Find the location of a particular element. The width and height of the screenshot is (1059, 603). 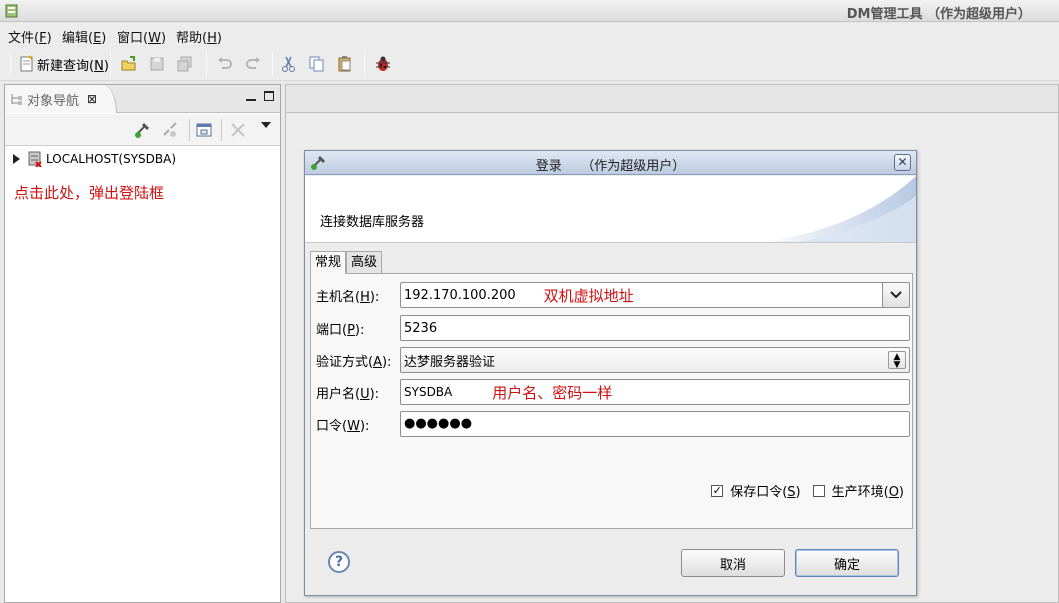

dialog-tabs: 常规 高级 is located at coordinates (346, 262).